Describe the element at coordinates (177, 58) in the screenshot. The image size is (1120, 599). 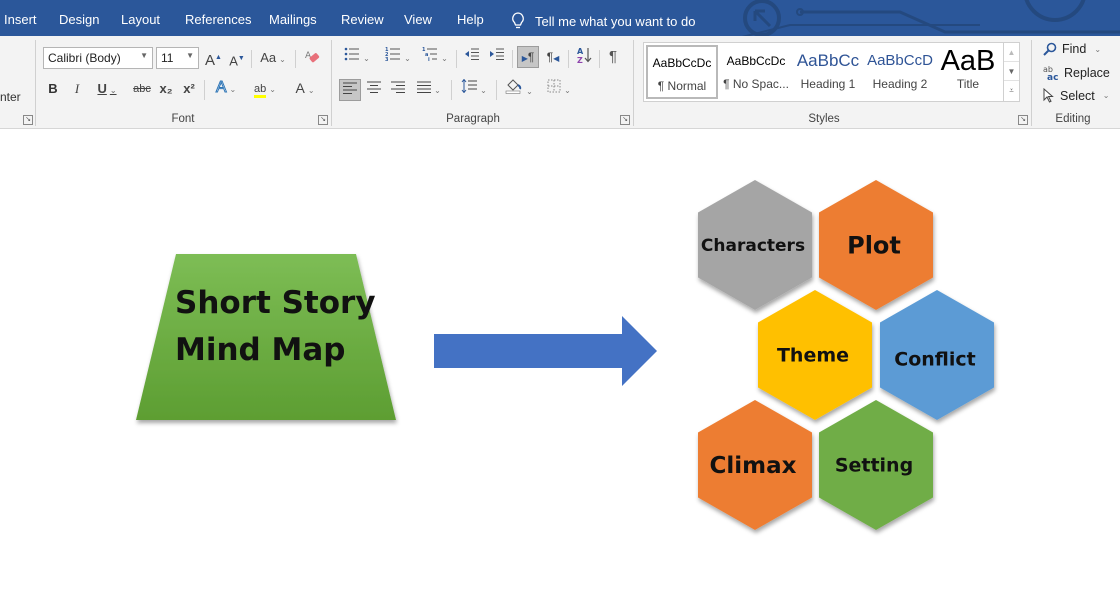
I see `font-size-combobox: 11 ▼` at that location.